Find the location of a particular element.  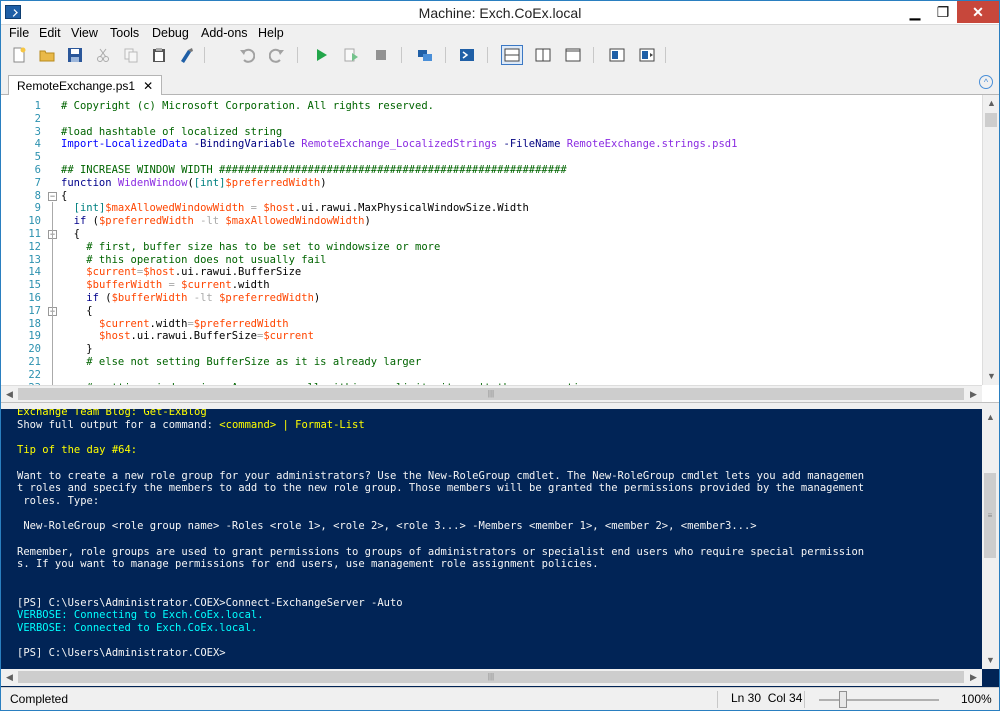

title-bar: Machine: Exch.CoEx.local ▁ ❐ ✕ is located at coordinates (500, 13).